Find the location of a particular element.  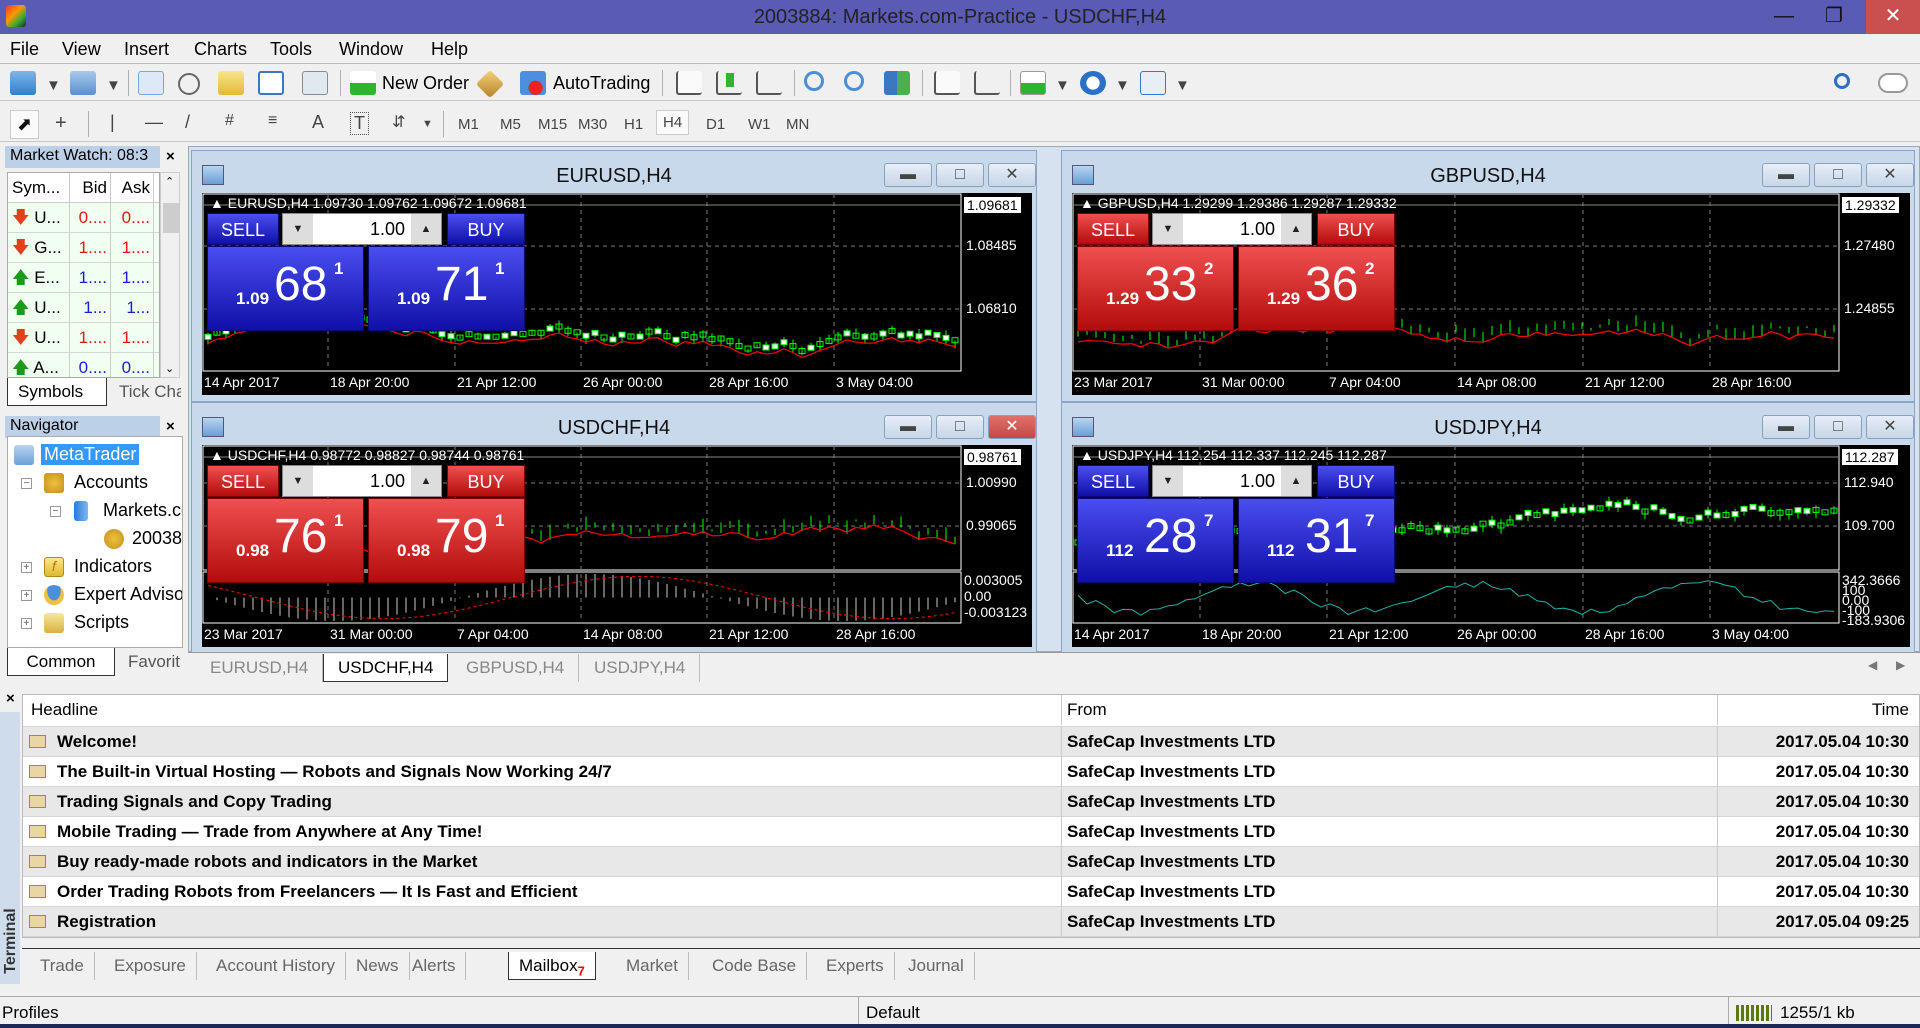

timeframe-mn: MN is located at coordinates (797, 124).